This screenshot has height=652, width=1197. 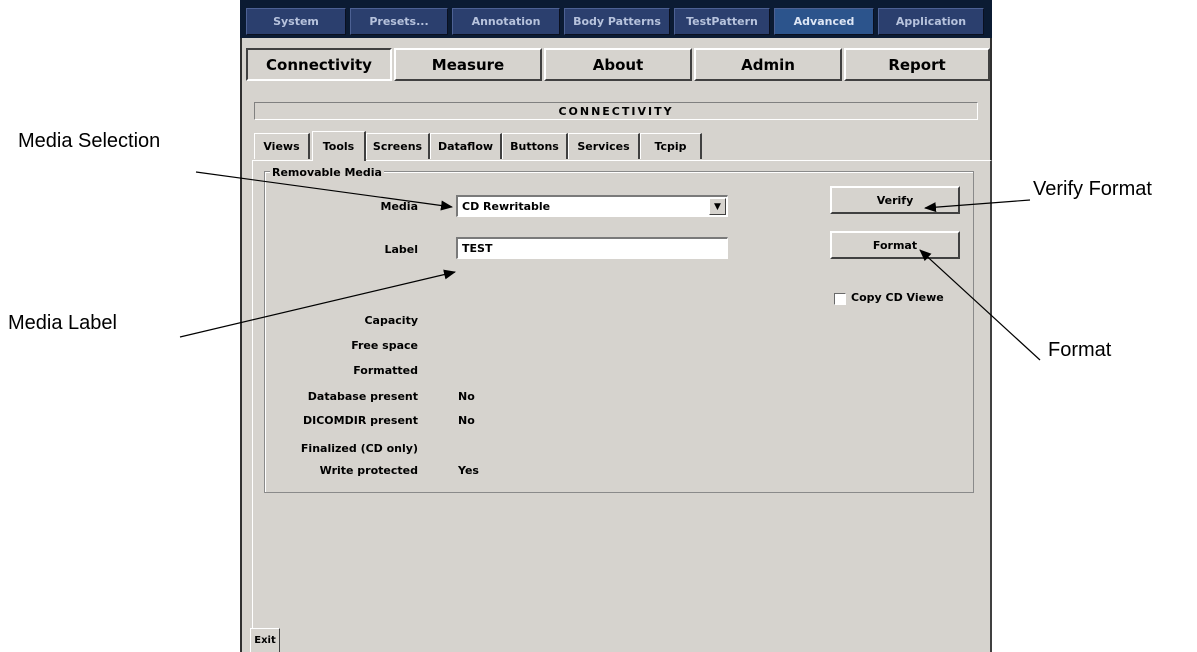 I want to click on arrow-media-selection, so click(x=324, y=191).